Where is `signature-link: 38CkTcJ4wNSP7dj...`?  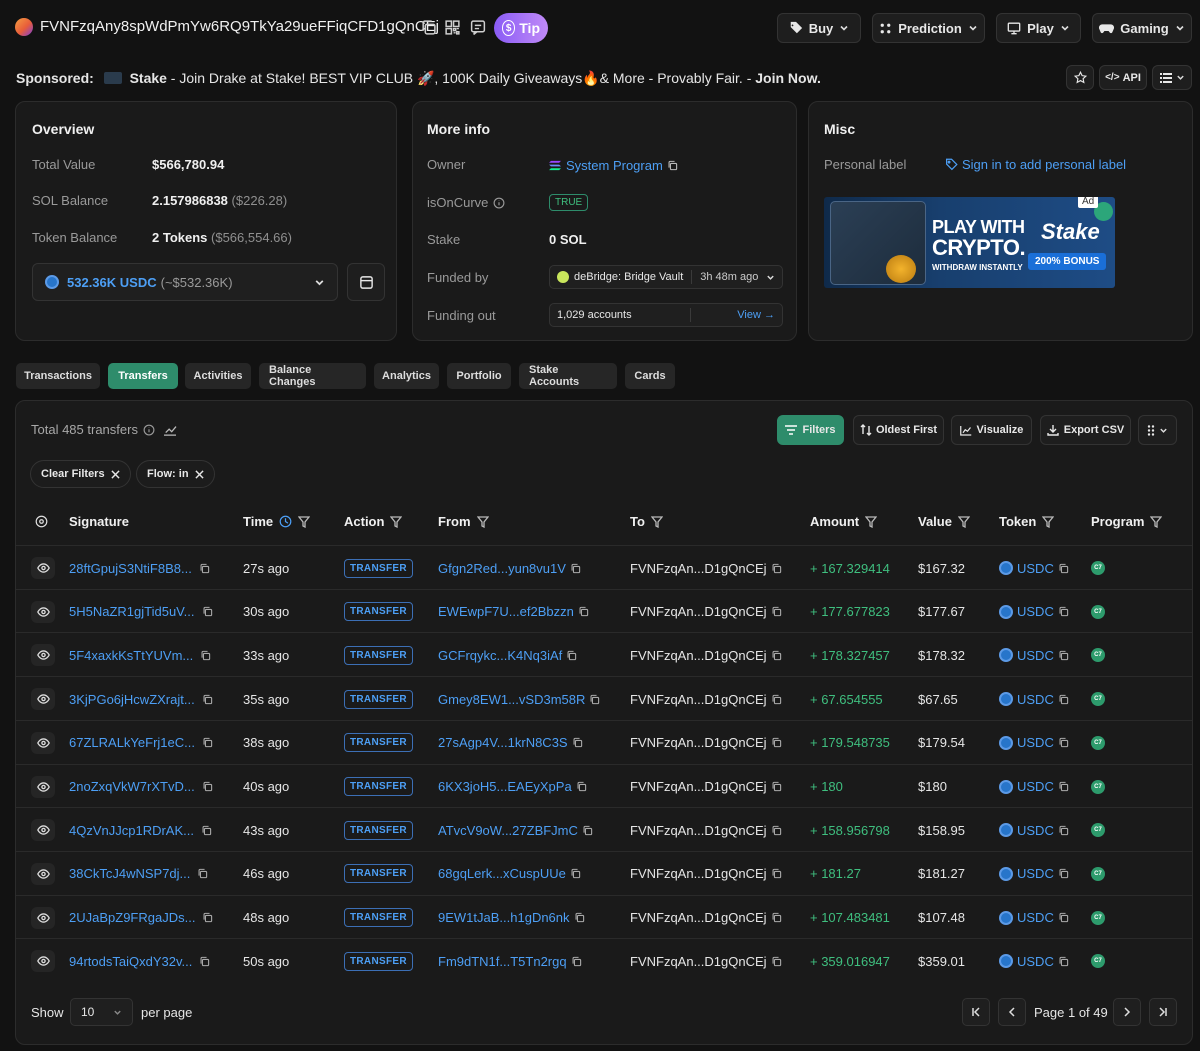
signature-link: 38CkTcJ4wNSP7dj... is located at coordinates (129, 873).